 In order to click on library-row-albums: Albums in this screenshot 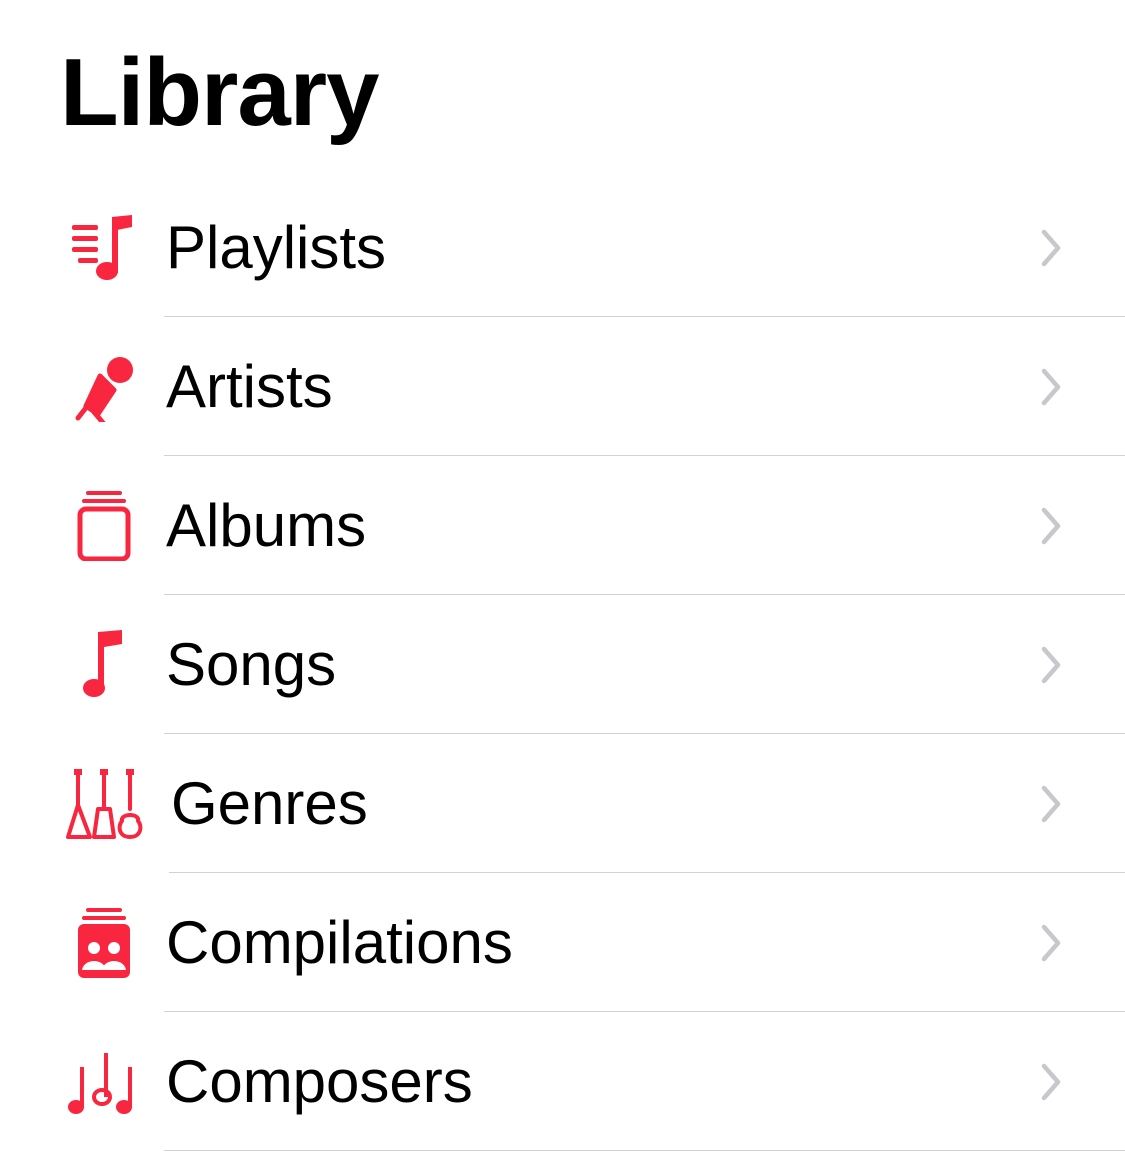, I will do `click(562, 525)`.